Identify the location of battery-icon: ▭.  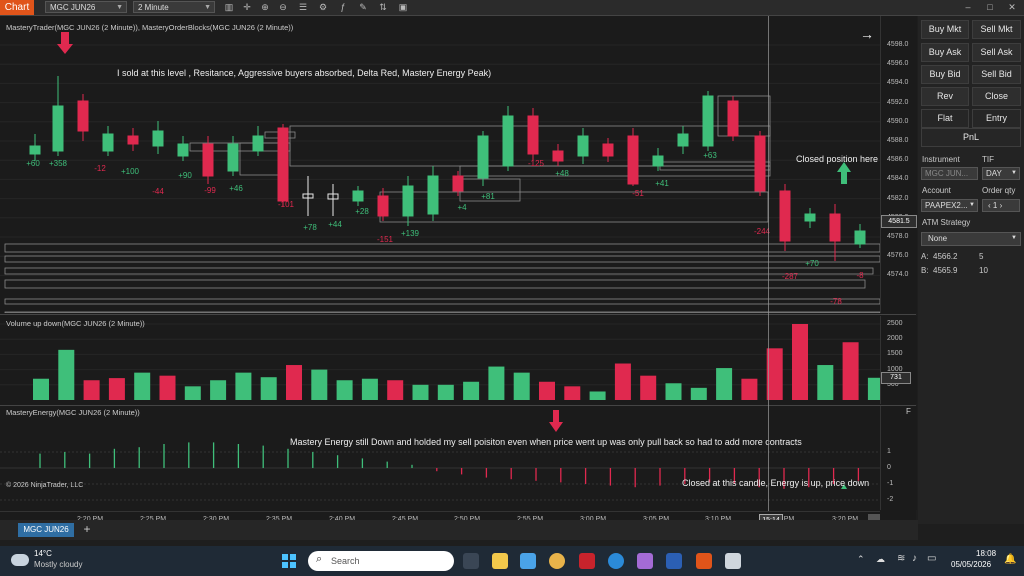
(931, 558).